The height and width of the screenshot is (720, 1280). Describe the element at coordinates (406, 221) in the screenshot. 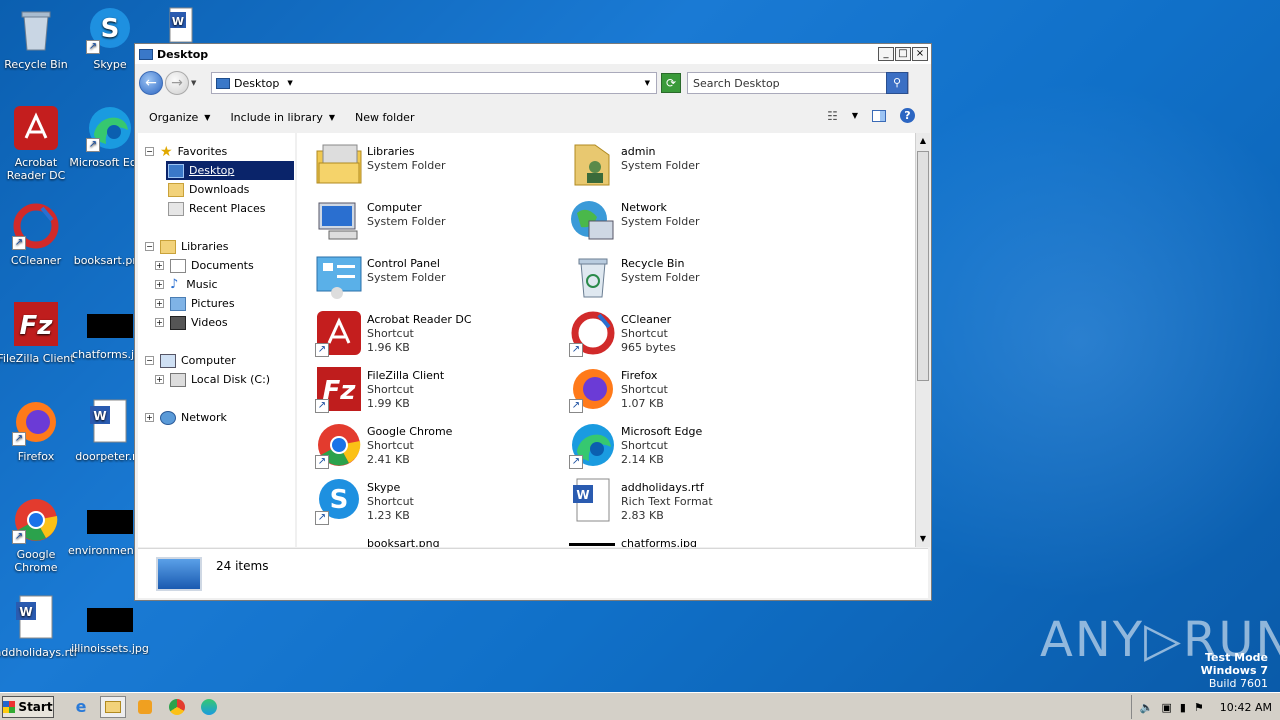

I see `item-type: System Folder` at that location.